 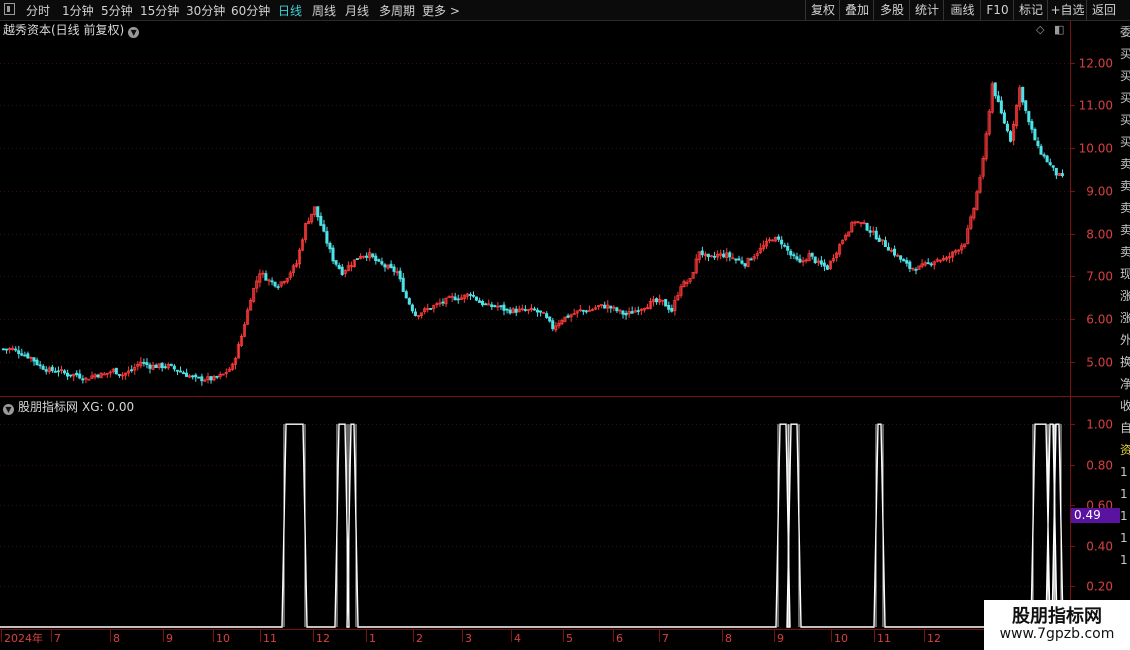 I want to click on diamond-icon: ◇, so click(x=1040, y=29).